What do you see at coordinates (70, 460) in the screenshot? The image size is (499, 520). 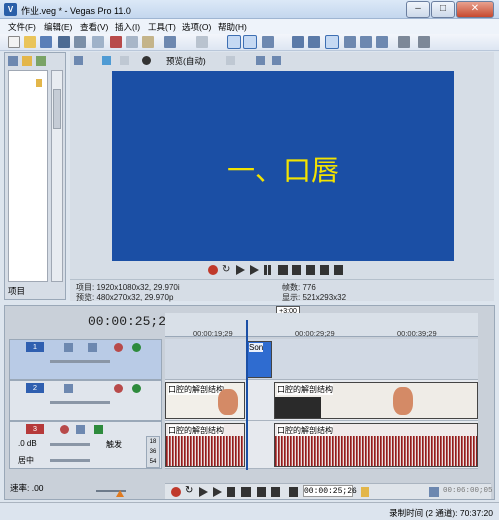 I see `pan-slider` at bounding box center [70, 460].